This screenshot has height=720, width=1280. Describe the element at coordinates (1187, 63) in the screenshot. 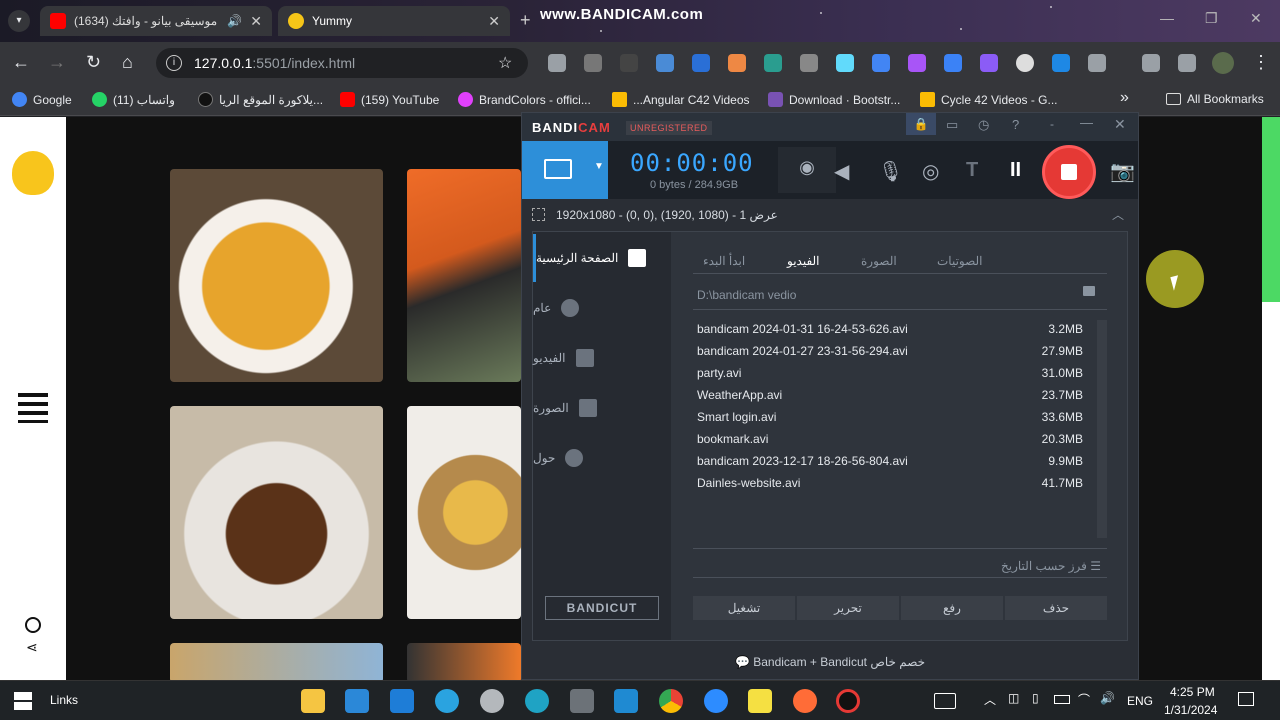

I see `side-panel-icon` at that location.